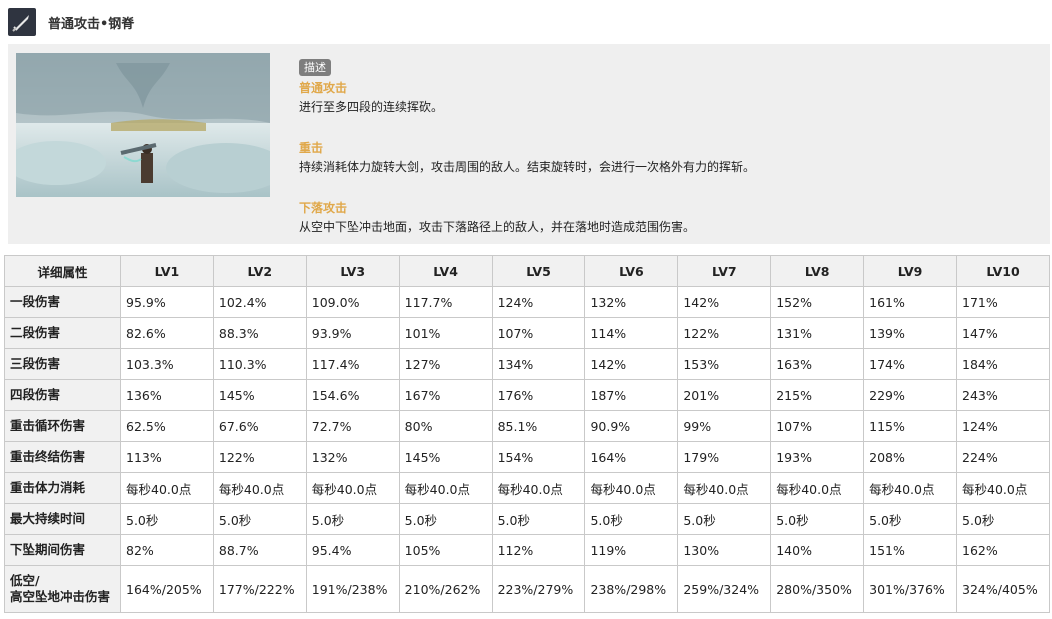 Image resolution: width=1052 pixels, height=619 pixels. I want to click on table-cell: 82.6%, so click(167, 333).